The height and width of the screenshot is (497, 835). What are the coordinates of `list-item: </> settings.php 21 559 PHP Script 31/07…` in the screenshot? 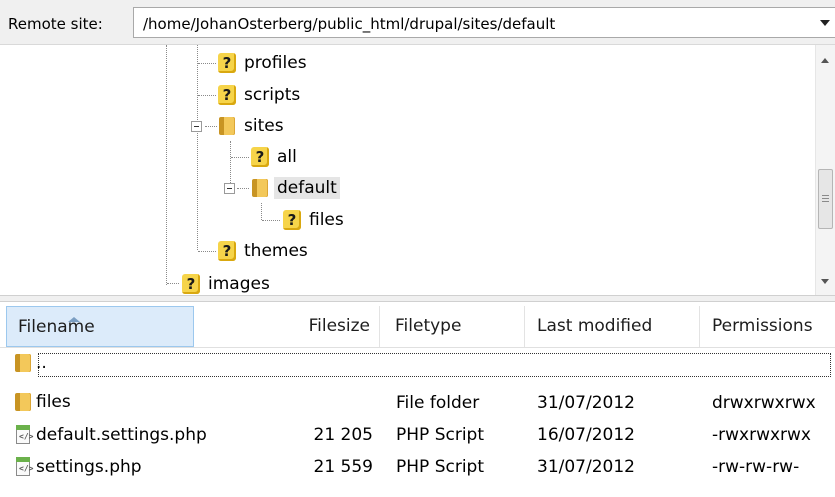 It's located at (417, 467).